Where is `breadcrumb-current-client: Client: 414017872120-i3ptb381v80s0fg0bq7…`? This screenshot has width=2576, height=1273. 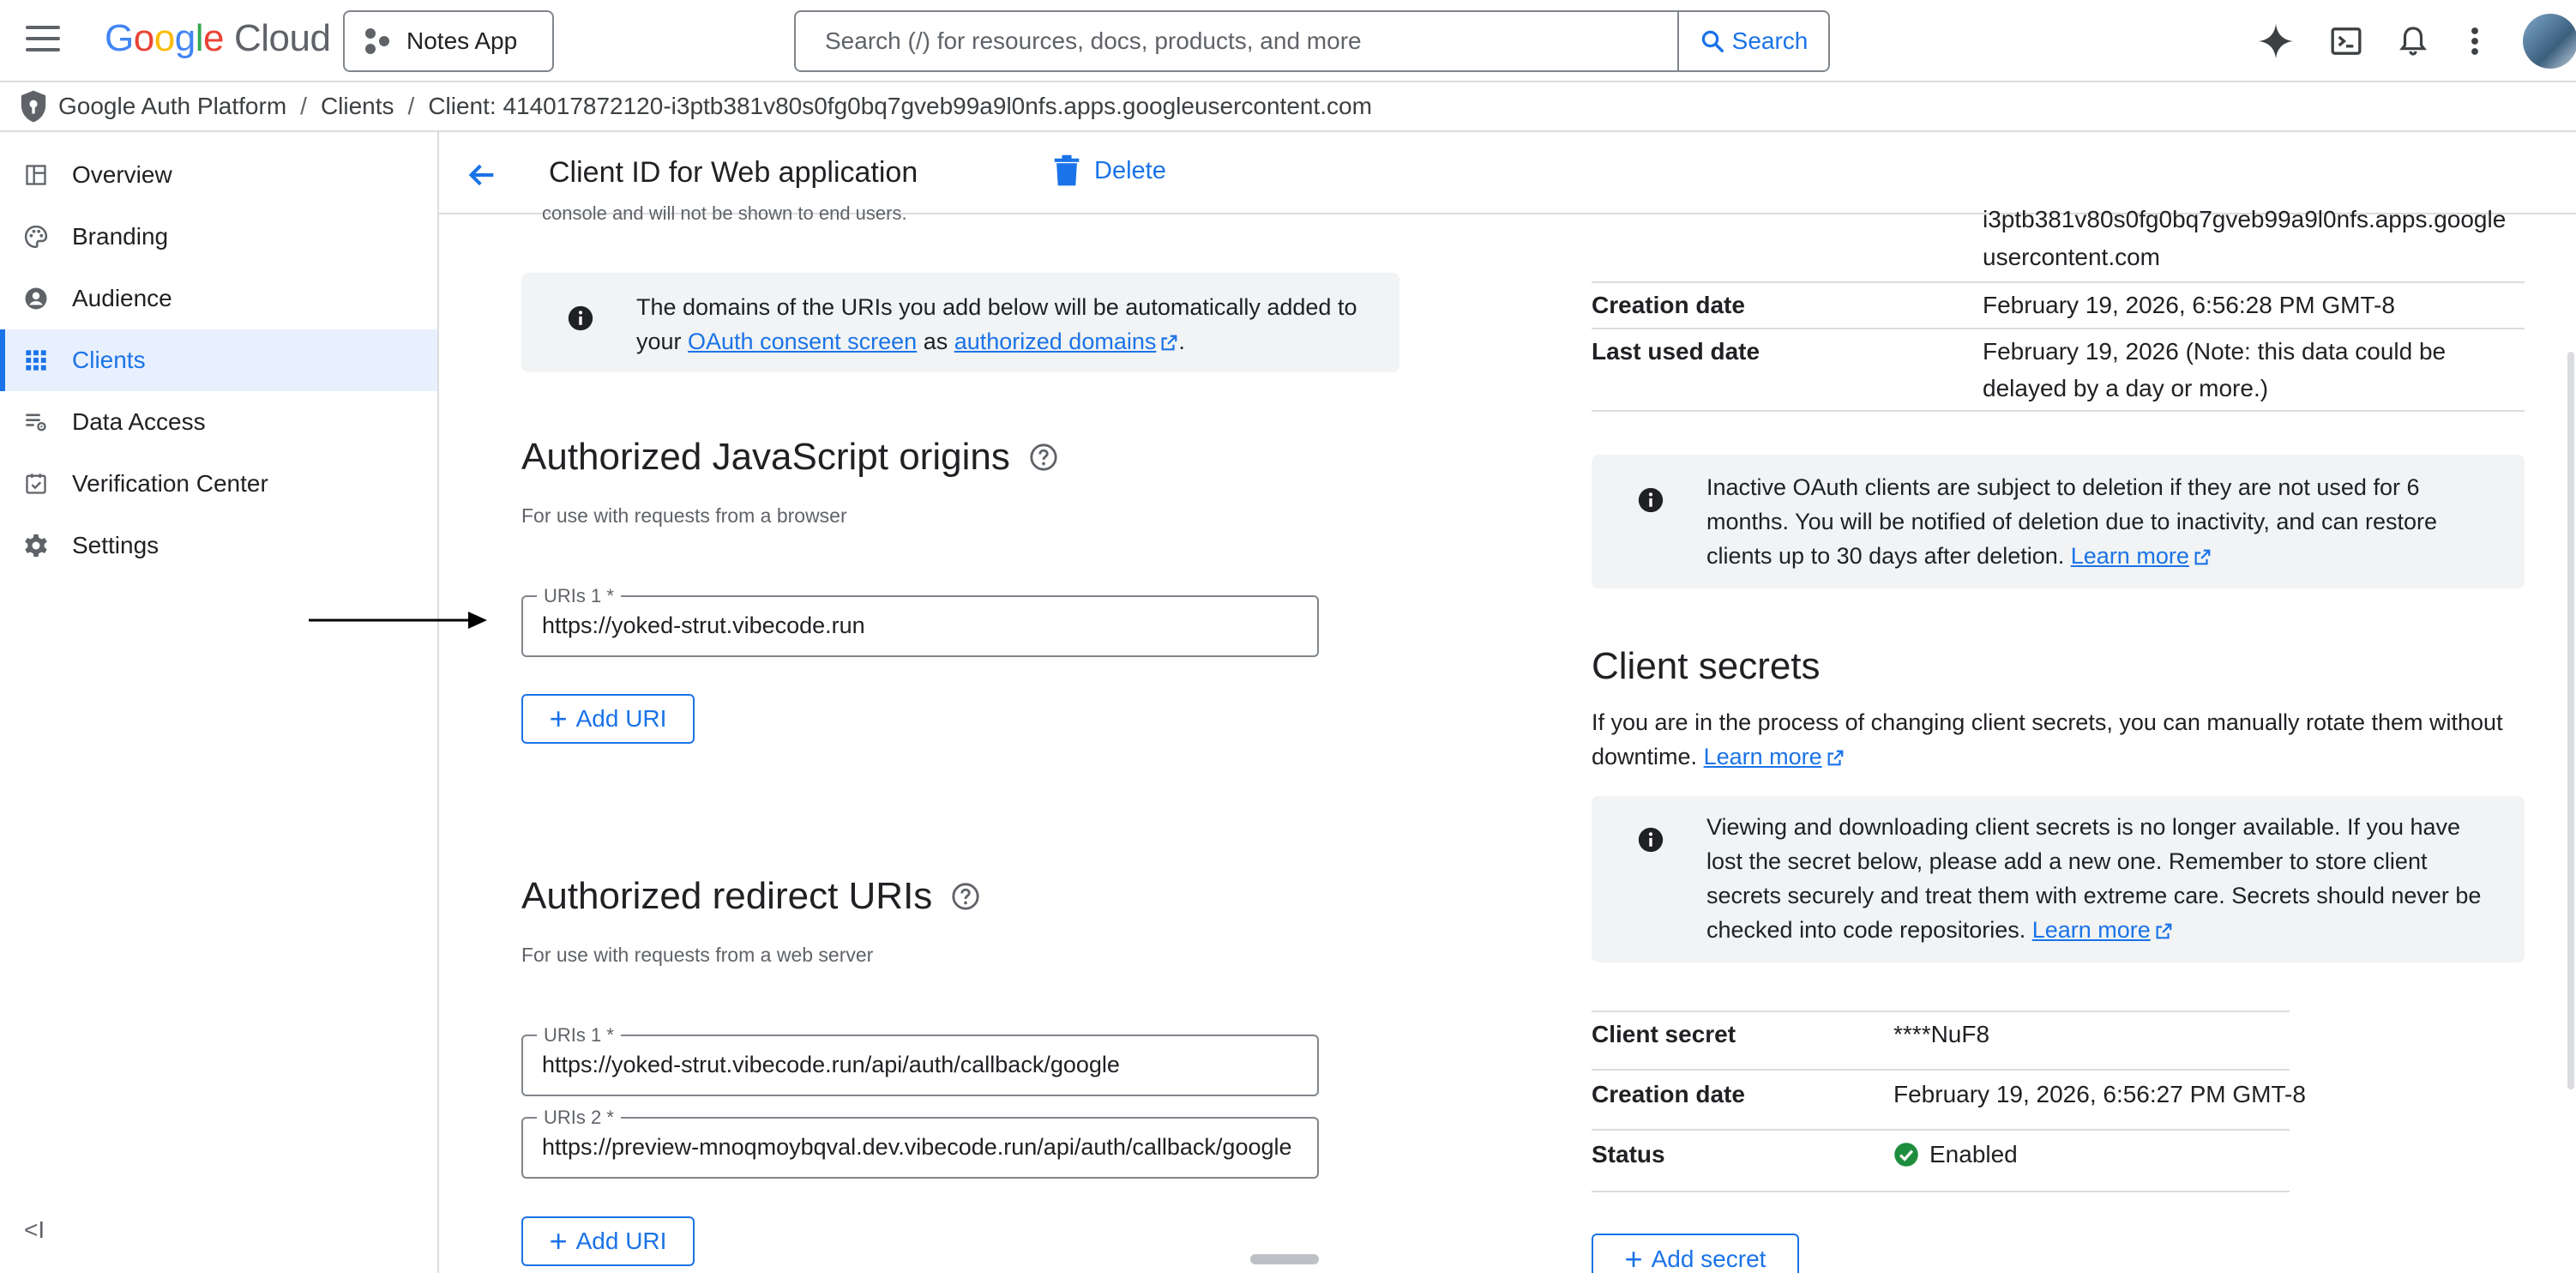
breadcrumb-current-client: Client: 414017872120-i3ptb381v80s0fg0bq7… is located at coordinates (900, 106).